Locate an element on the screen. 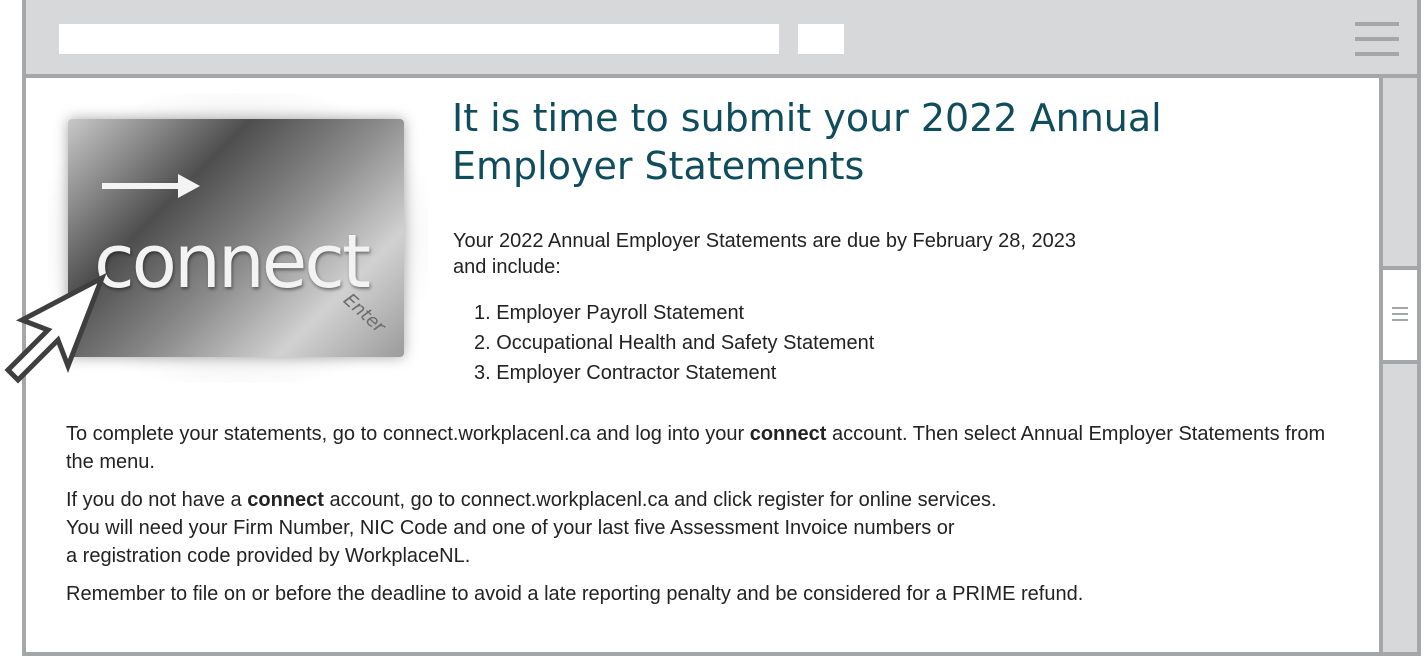 Image resolution: width=1425 pixels, height=661 pixels. connect-word: connect is located at coordinates (232, 262).